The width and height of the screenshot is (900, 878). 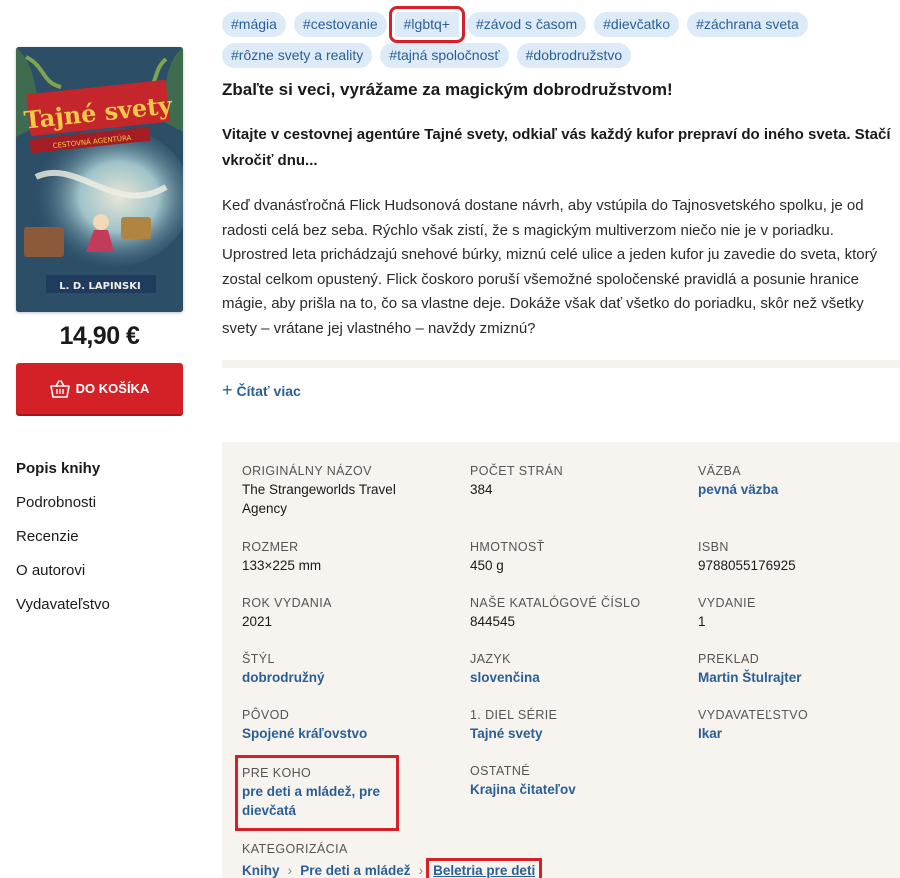 I want to click on detail-other: OSTATNÉ Krajina čitateľov, so click(x=584, y=800).